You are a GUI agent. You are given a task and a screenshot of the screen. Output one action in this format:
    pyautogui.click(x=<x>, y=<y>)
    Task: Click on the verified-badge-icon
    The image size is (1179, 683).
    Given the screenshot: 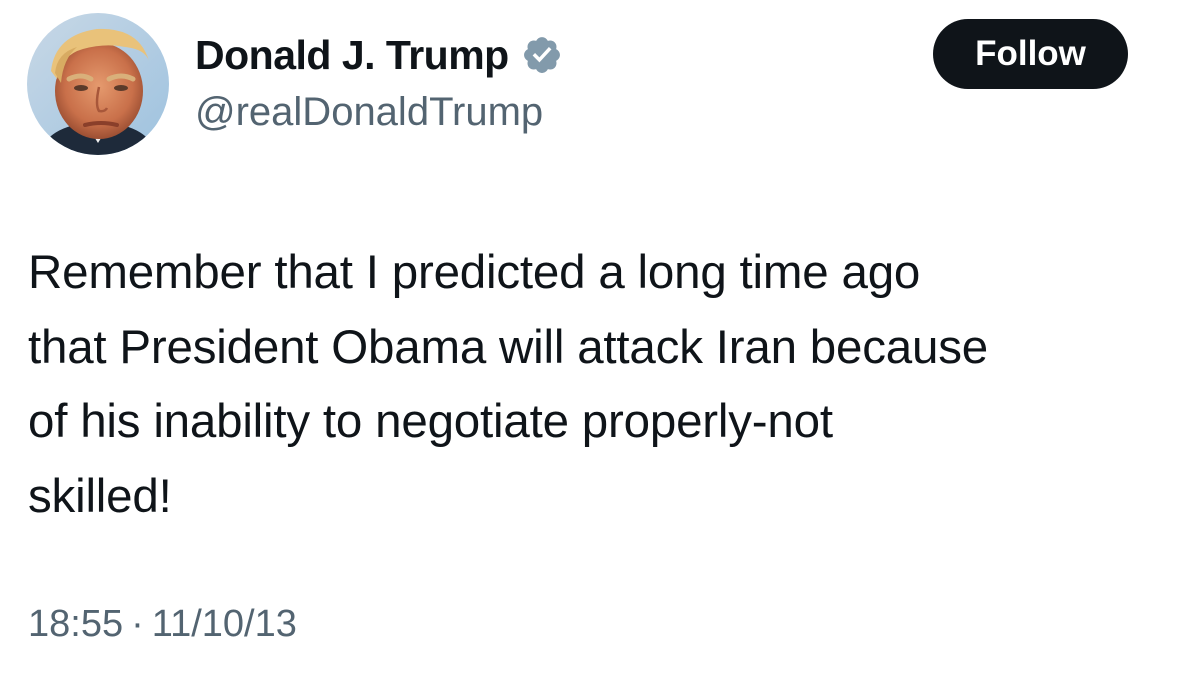 What is the action you would take?
    pyautogui.click(x=542, y=55)
    